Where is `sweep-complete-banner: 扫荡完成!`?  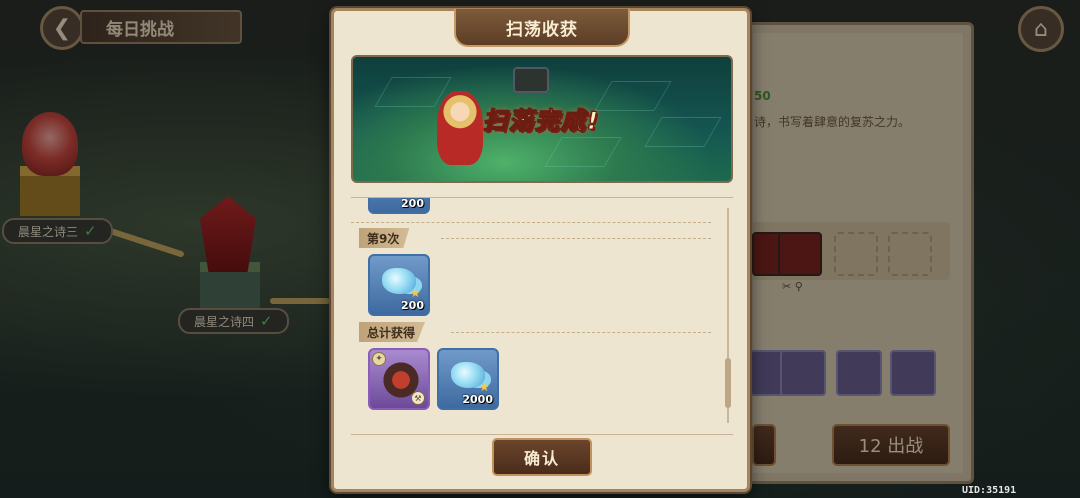
sweep-complete-banner: 扫荡完成! is located at coordinates (542, 119).